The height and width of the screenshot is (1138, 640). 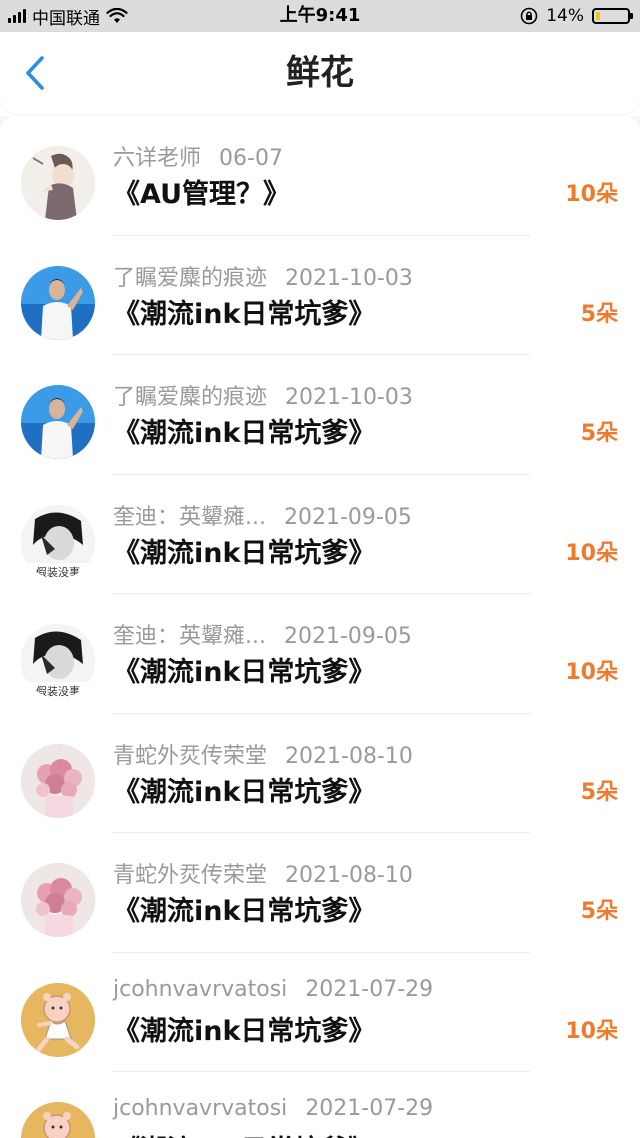 What do you see at coordinates (320, 176) in the screenshot?
I see `list-item: 六详老师 06-07 《AU管理？》 10朵` at bounding box center [320, 176].